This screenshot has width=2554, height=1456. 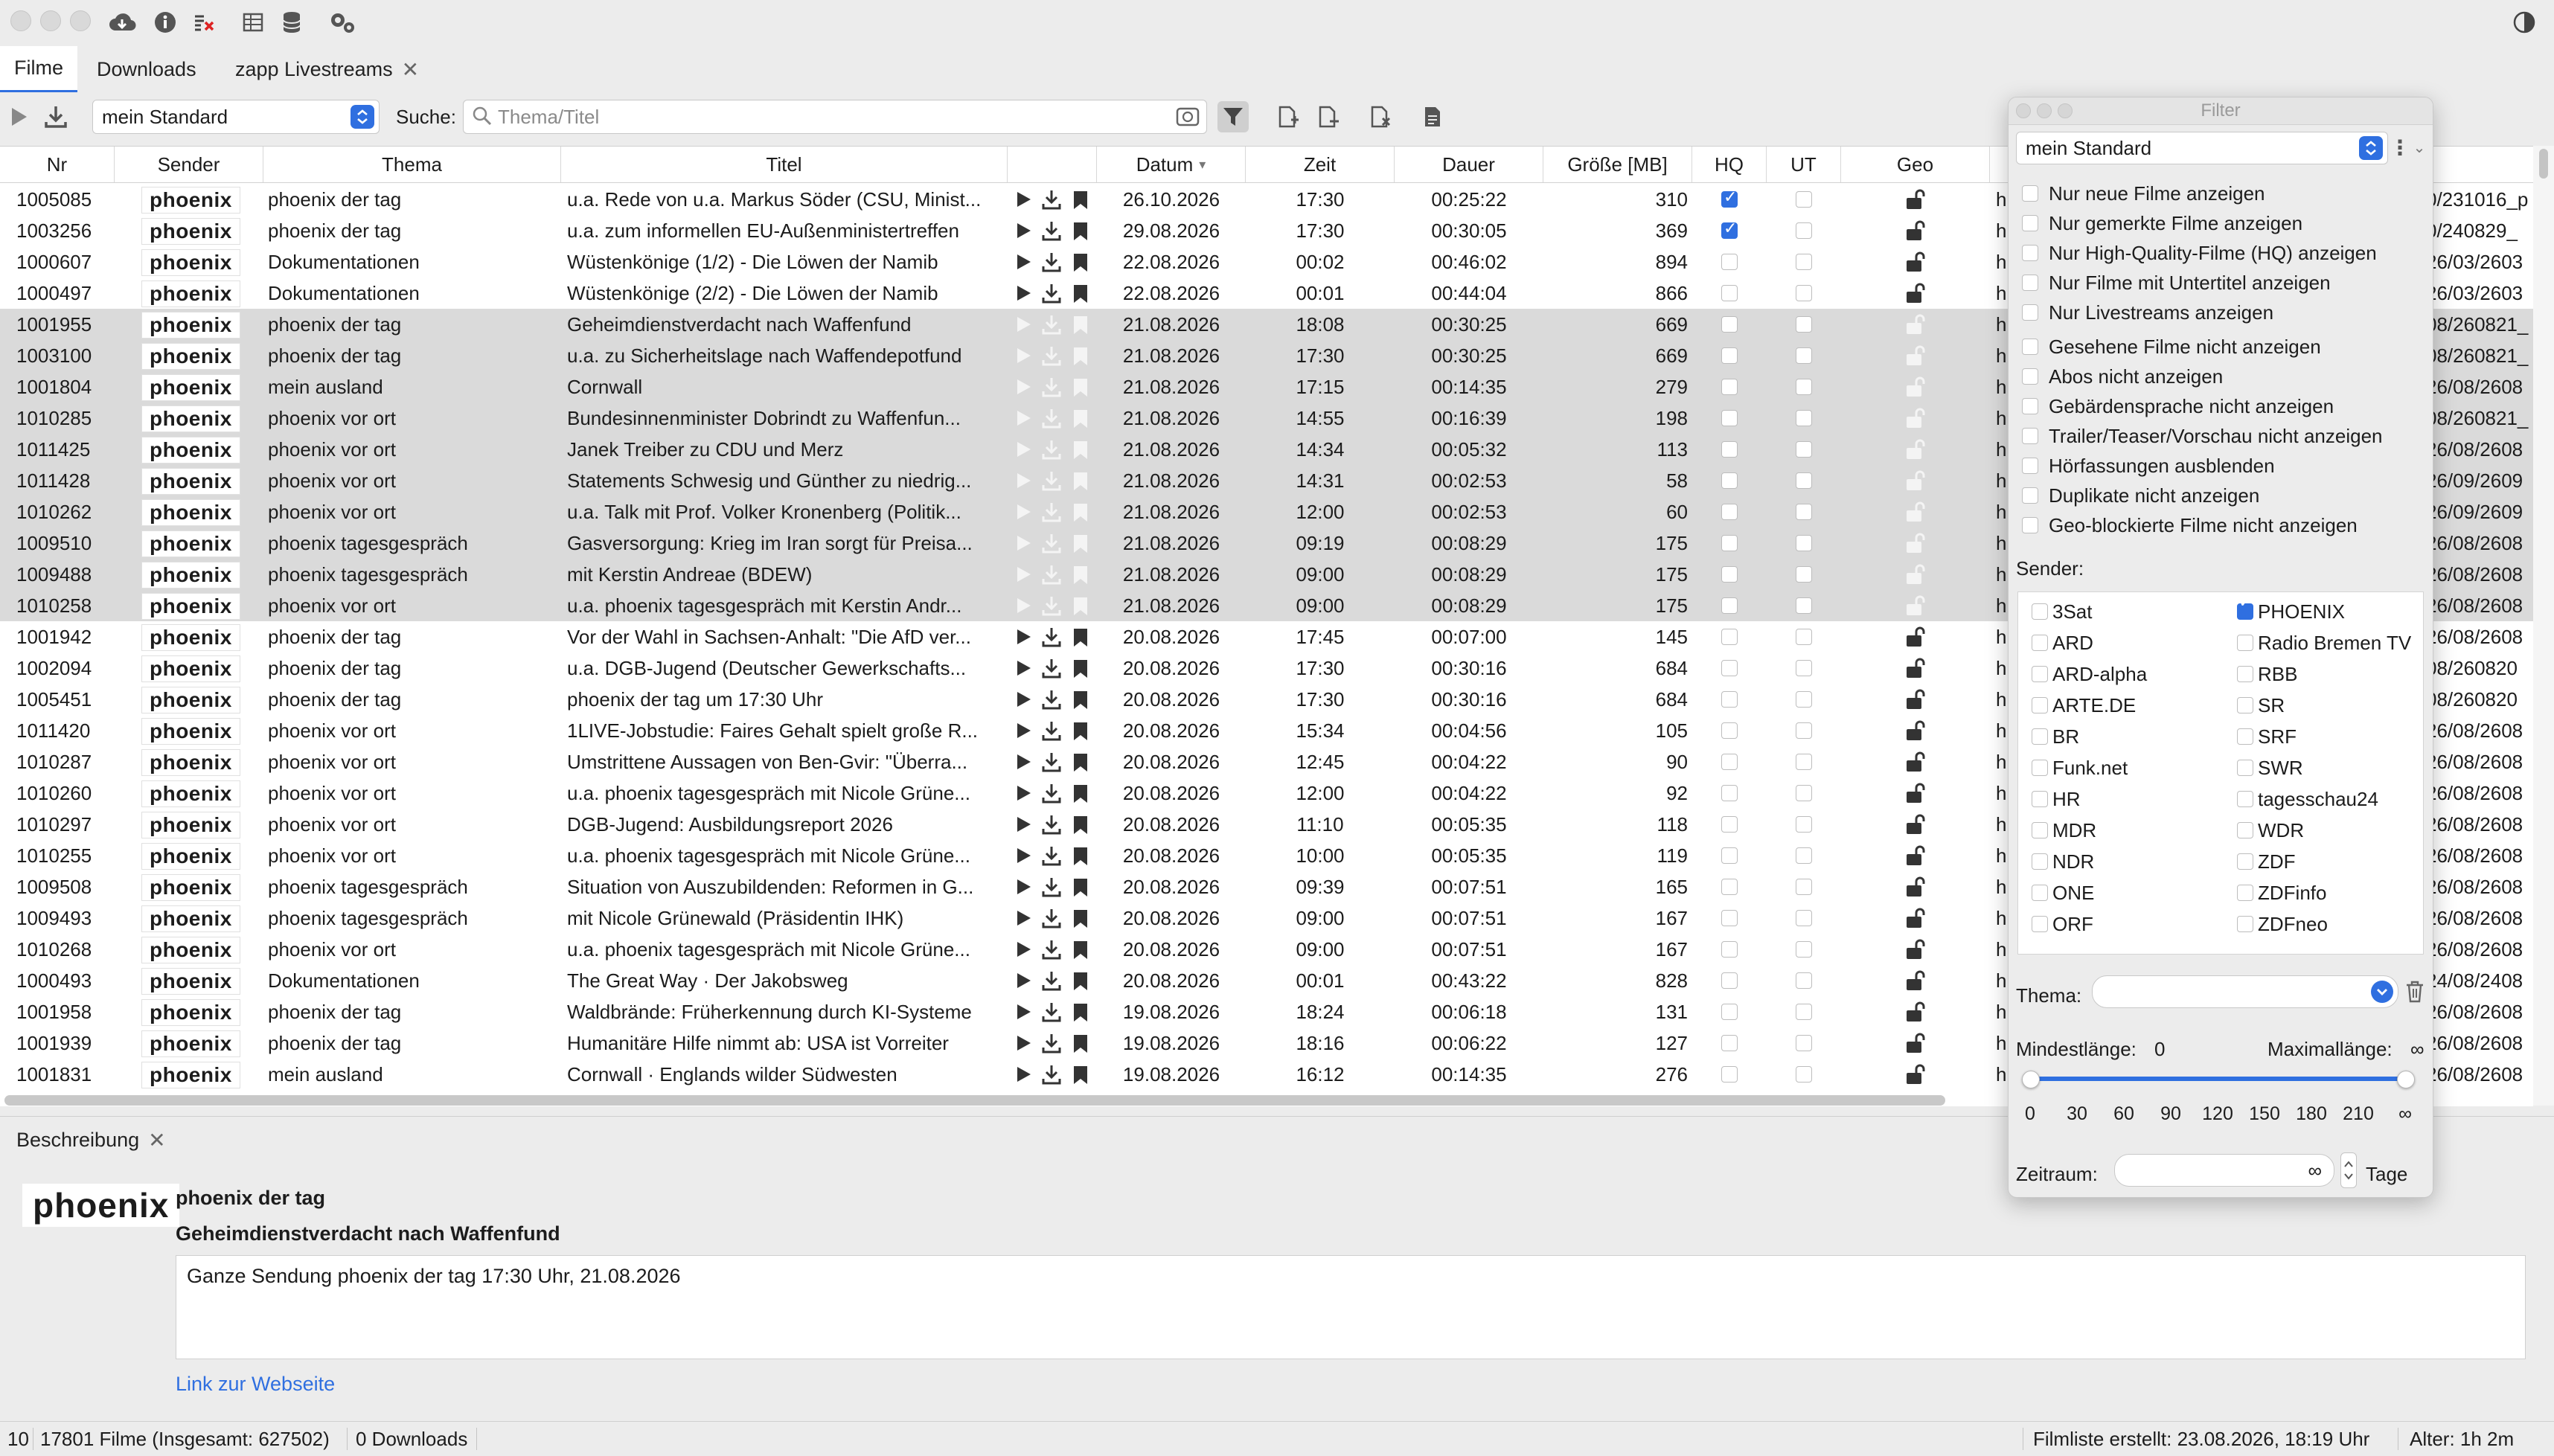 I want to click on sender-checkbox: BR, so click(x=2055, y=736).